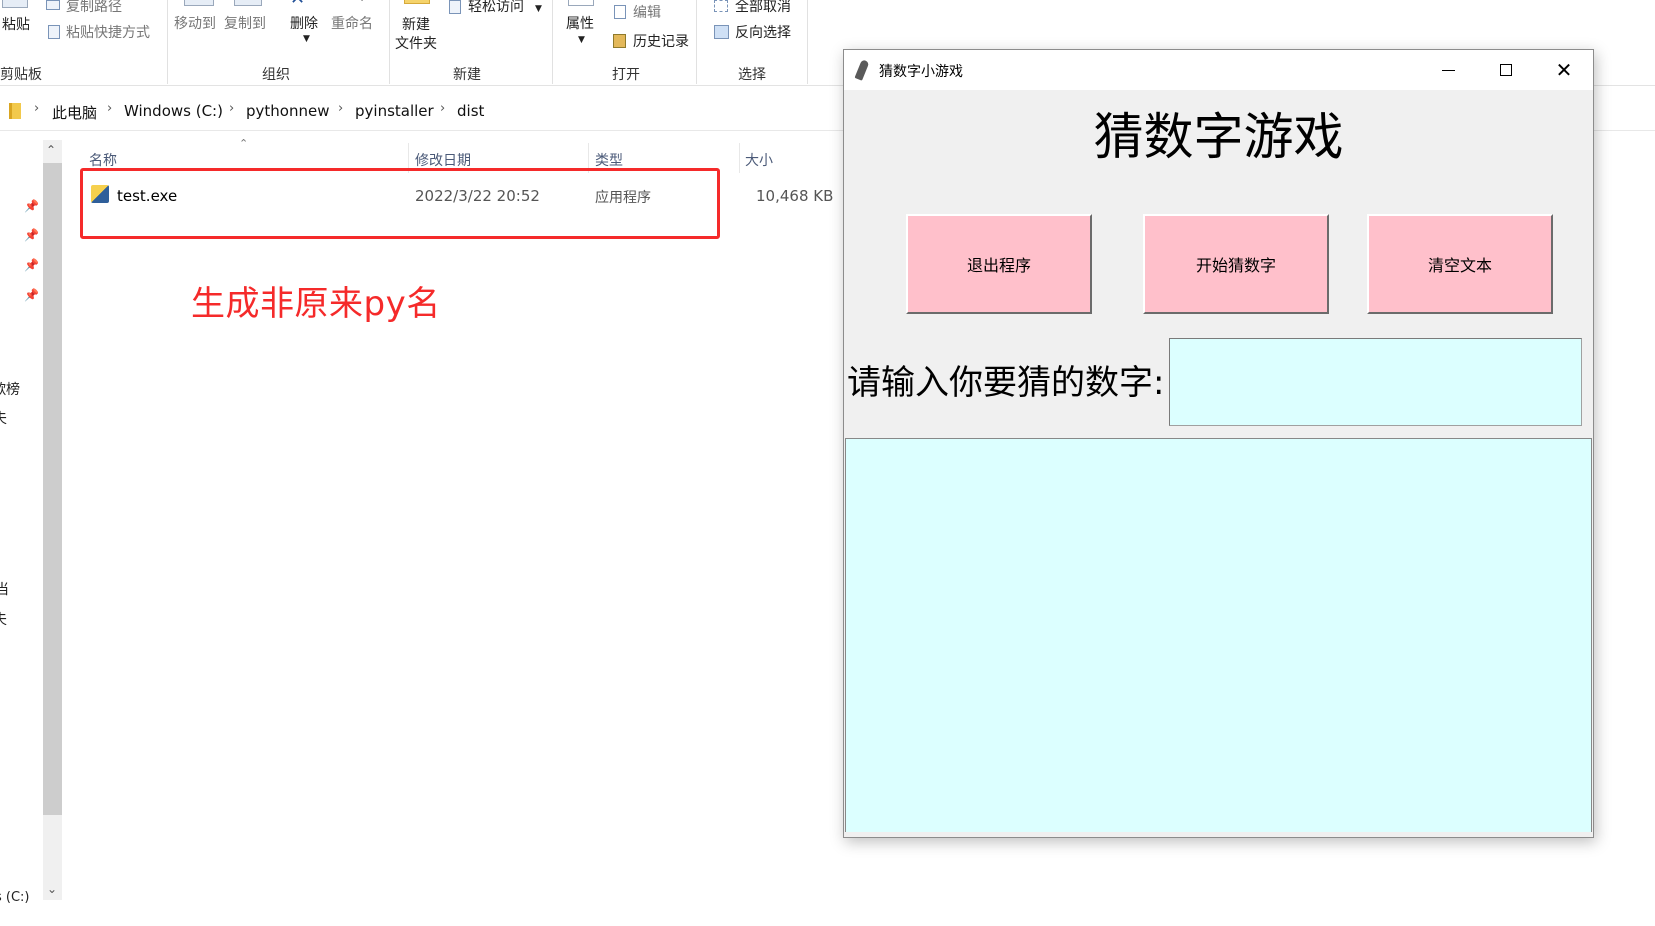 The width and height of the screenshot is (1655, 926). Describe the element at coordinates (538, 9) in the screenshot. I see `easy-access-dropdown-icon: ▼` at that location.